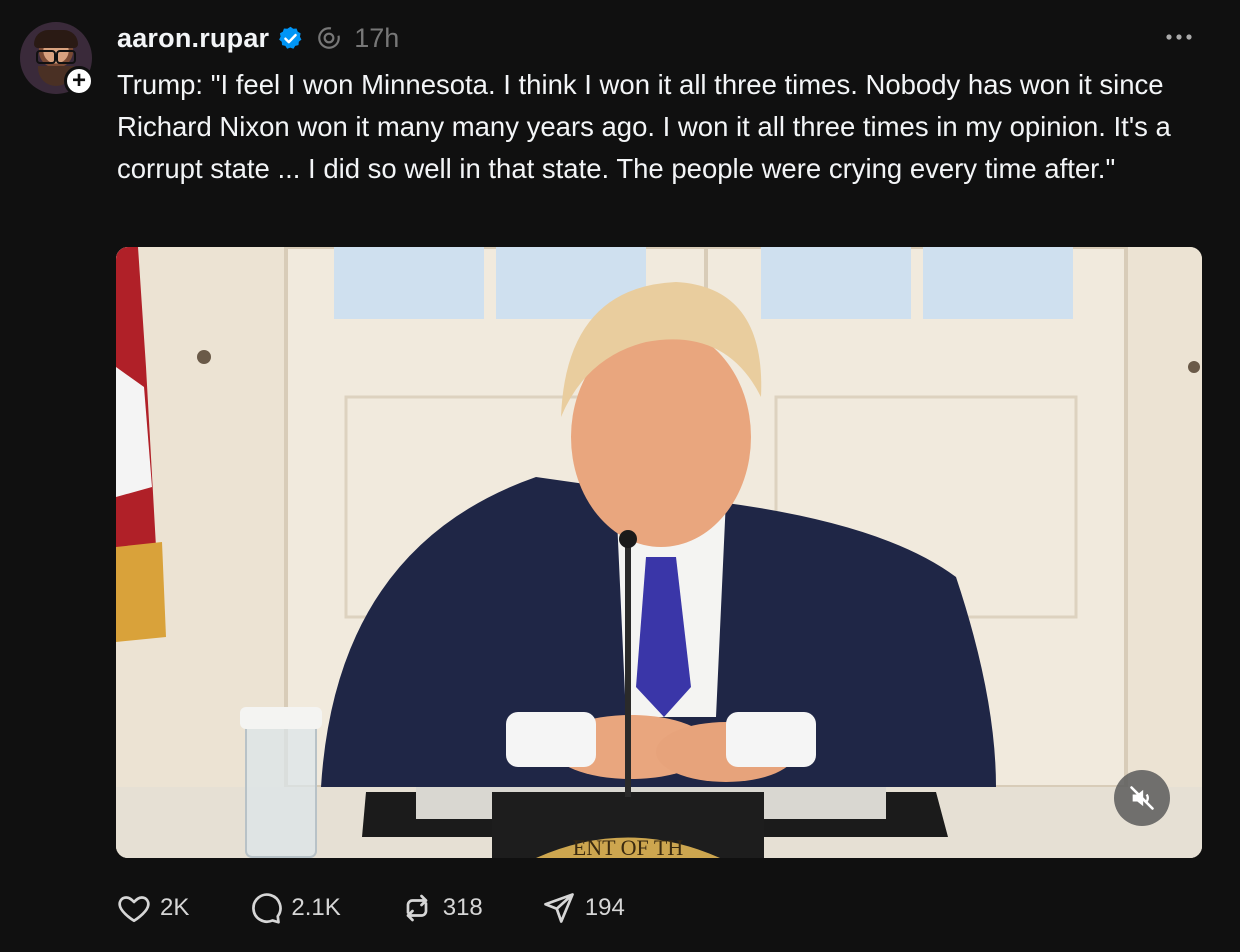  I want to click on post-header: aaron.rupar 17h, so click(258, 38).